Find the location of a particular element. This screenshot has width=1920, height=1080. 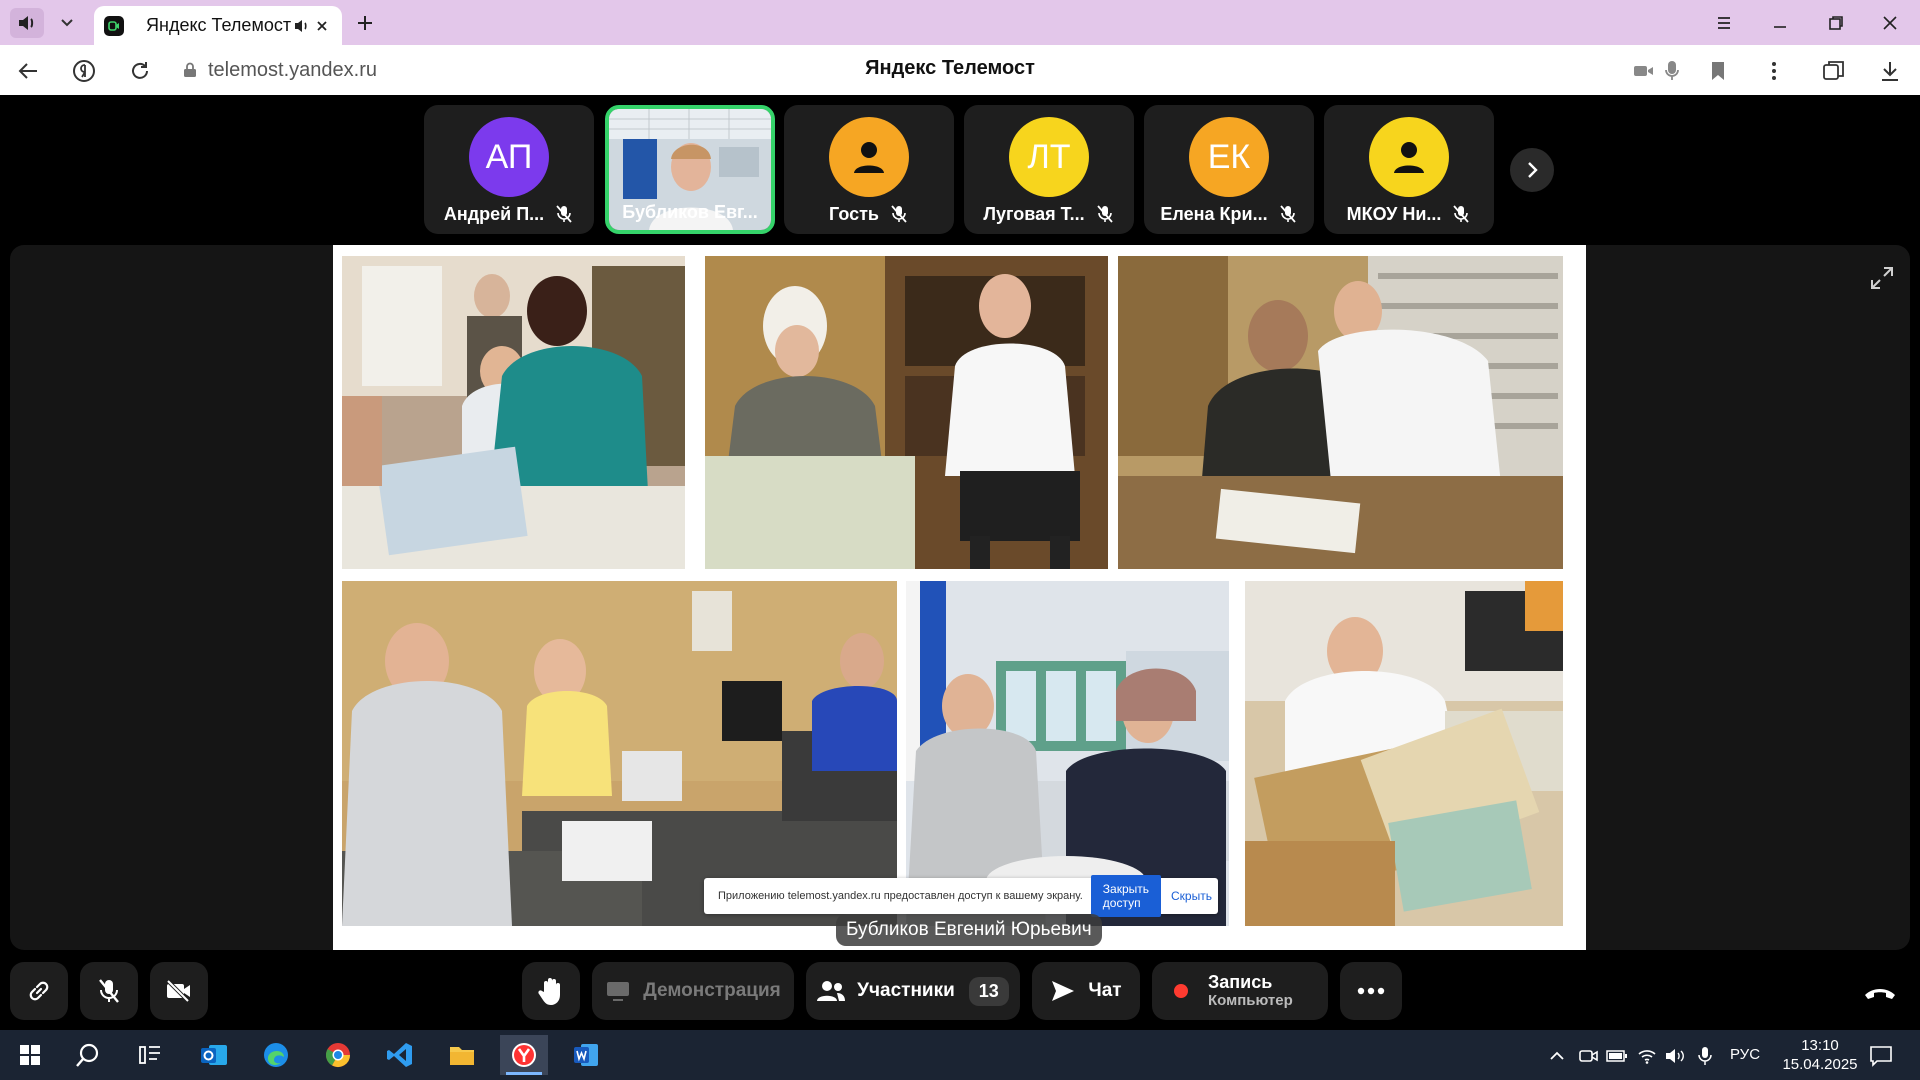

participants-button: Участники 13 is located at coordinates (913, 991).